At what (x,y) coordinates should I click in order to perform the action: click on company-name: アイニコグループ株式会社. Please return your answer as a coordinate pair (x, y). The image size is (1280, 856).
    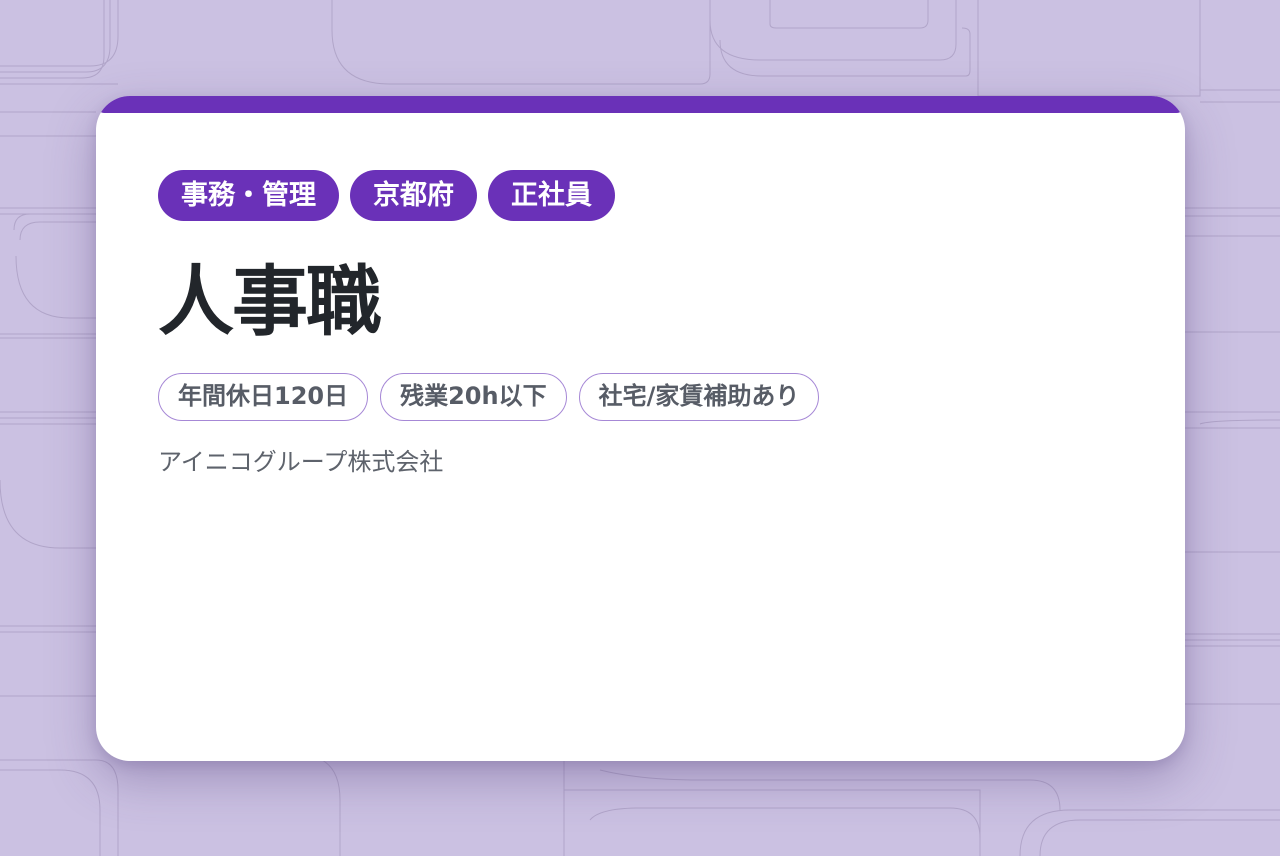
    Looking at the image, I should click on (301, 462).